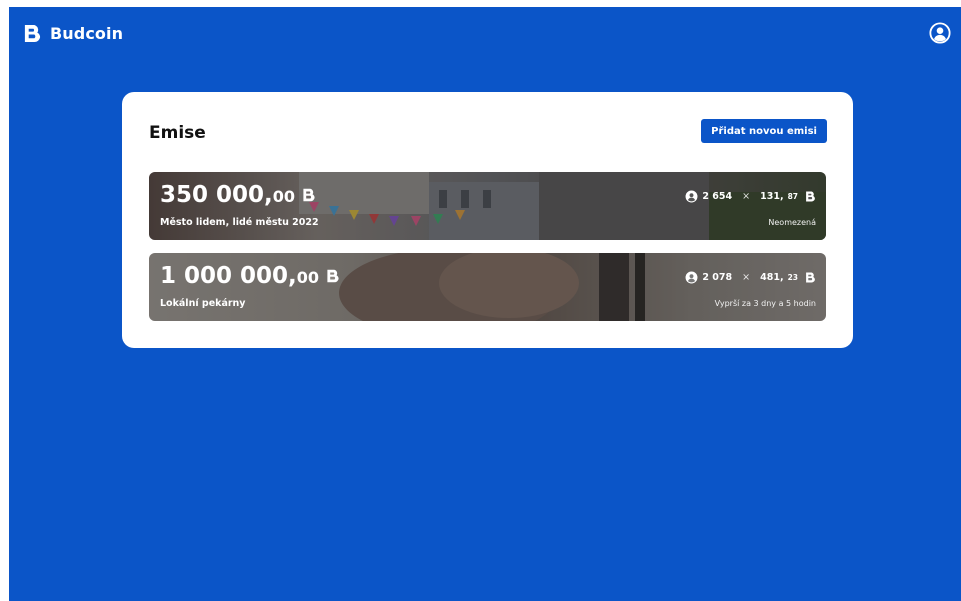 The height and width of the screenshot is (601, 961). What do you see at coordinates (228, 276) in the screenshot?
I see `amount-integer: 1 000 000,` at bounding box center [228, 276].